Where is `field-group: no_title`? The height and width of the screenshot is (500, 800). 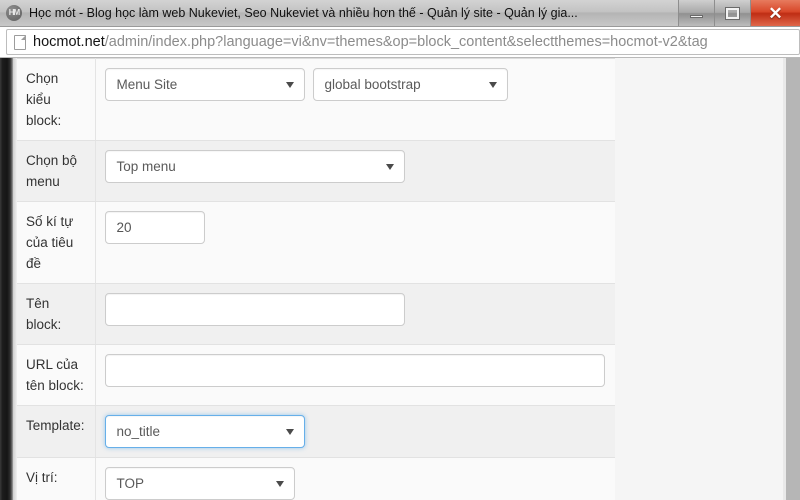
field-group: no_title is located at coordinates (354, 431).